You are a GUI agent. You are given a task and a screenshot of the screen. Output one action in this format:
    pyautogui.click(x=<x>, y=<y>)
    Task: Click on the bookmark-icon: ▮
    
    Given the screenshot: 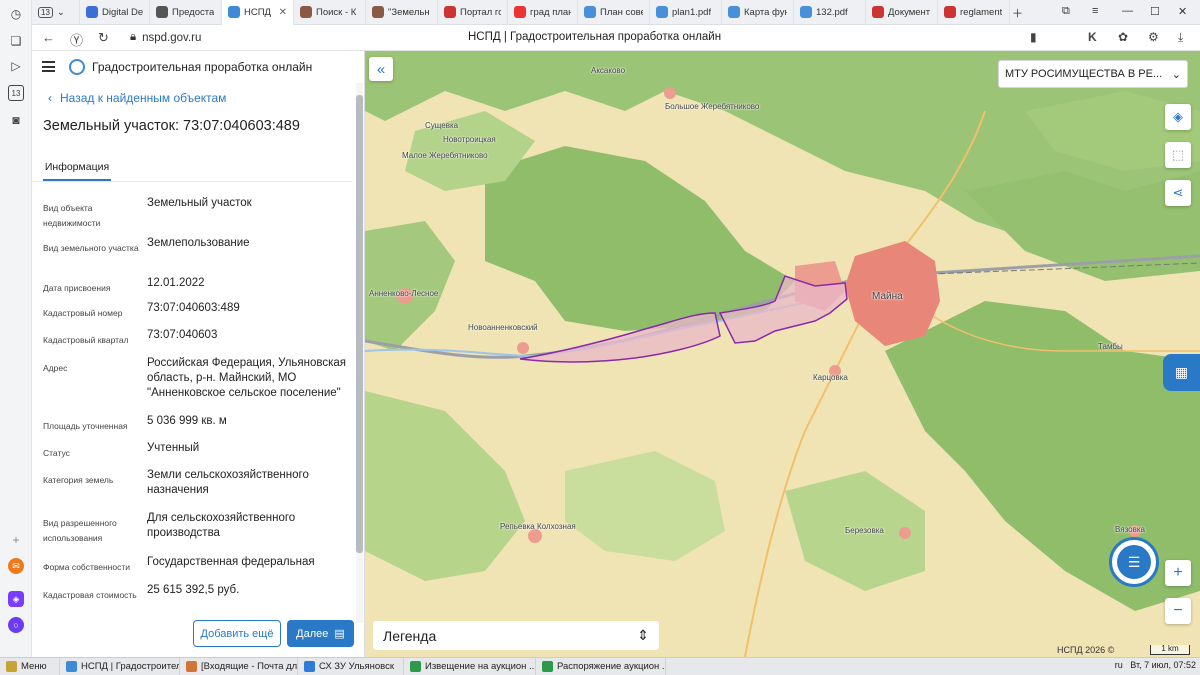 What is the action you would take?
    pyautogui.click(x=1033, y=37)
    